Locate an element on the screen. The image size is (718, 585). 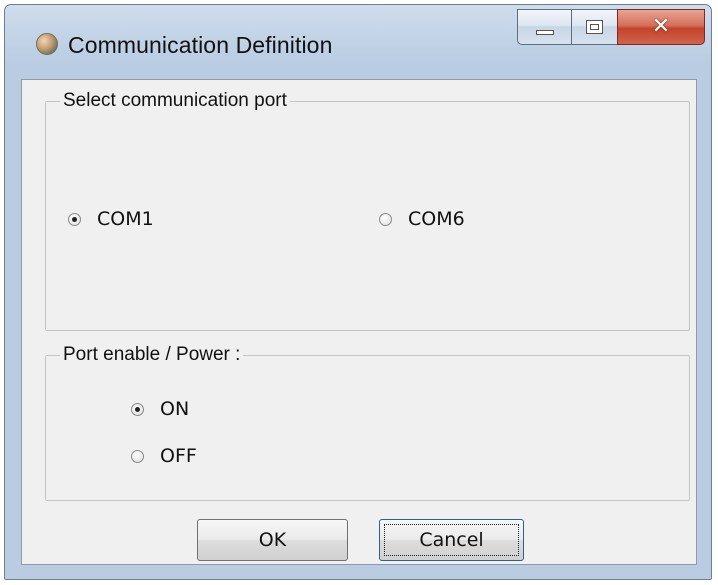
cancel-button: Cancel is located at coordinates (451, 540).